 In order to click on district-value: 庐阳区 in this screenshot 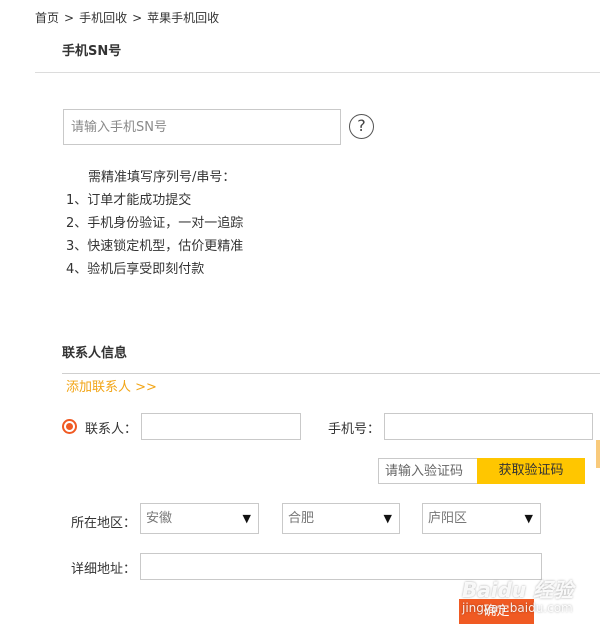, I will do `click(448, 518)`.